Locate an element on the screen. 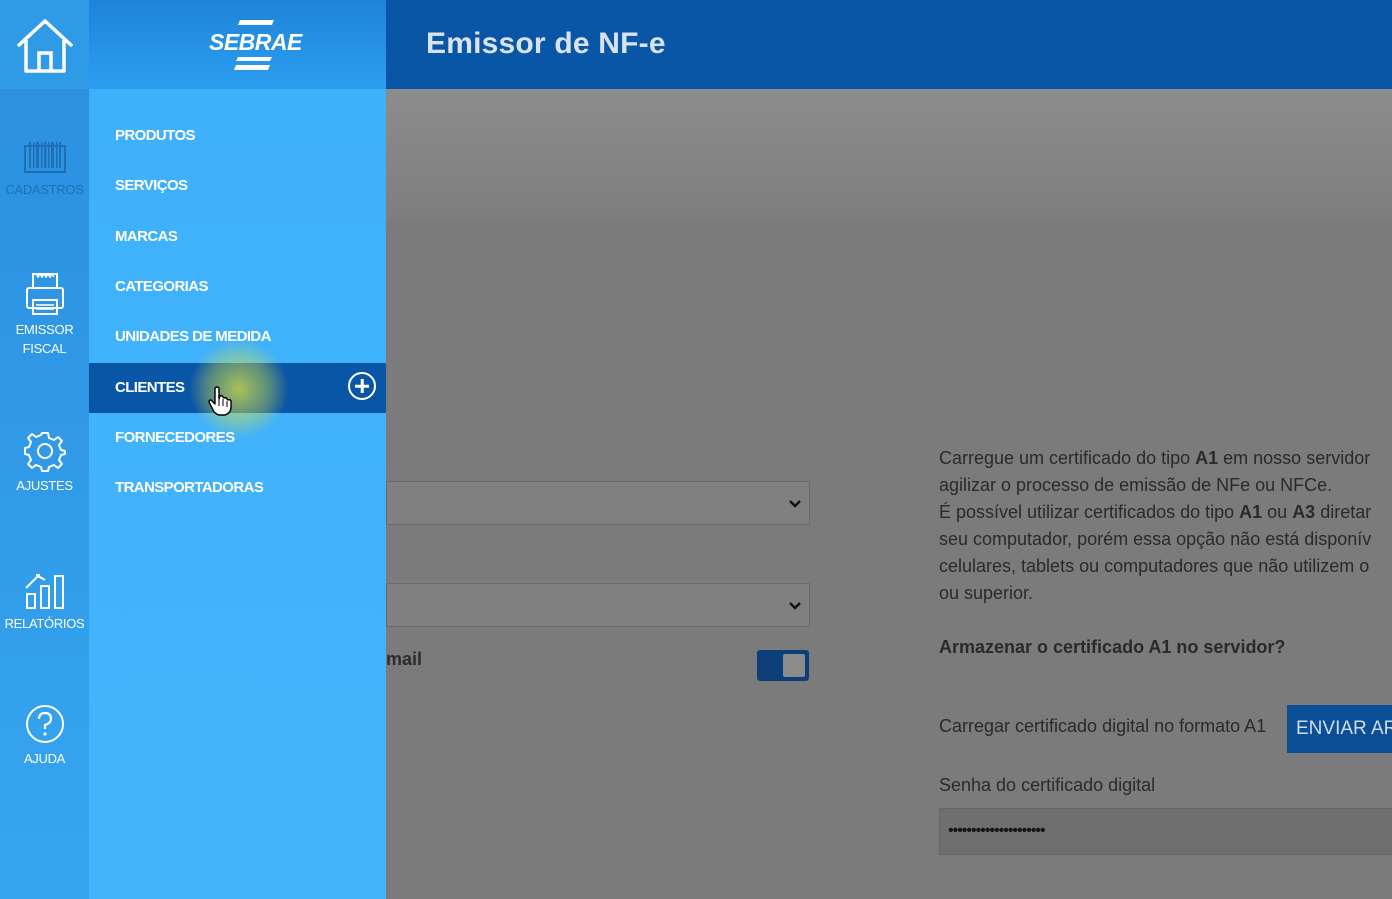 The image size is (1392, 899). submenu-item-categorias: CATEGORIAS is located at coordinates (237, 287).